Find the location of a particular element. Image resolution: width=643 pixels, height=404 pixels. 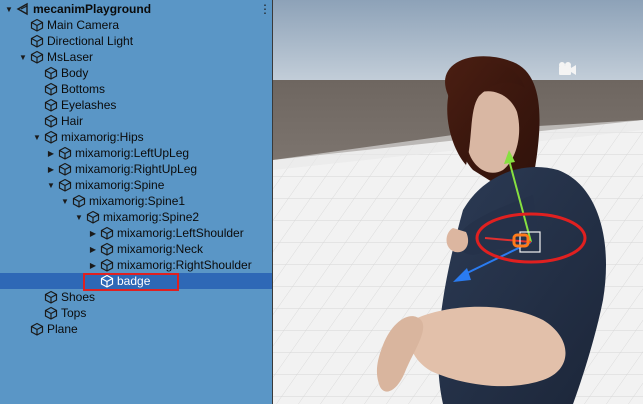

hierarchy-item-label: Eyelashes is located at coordinates (89, 105).